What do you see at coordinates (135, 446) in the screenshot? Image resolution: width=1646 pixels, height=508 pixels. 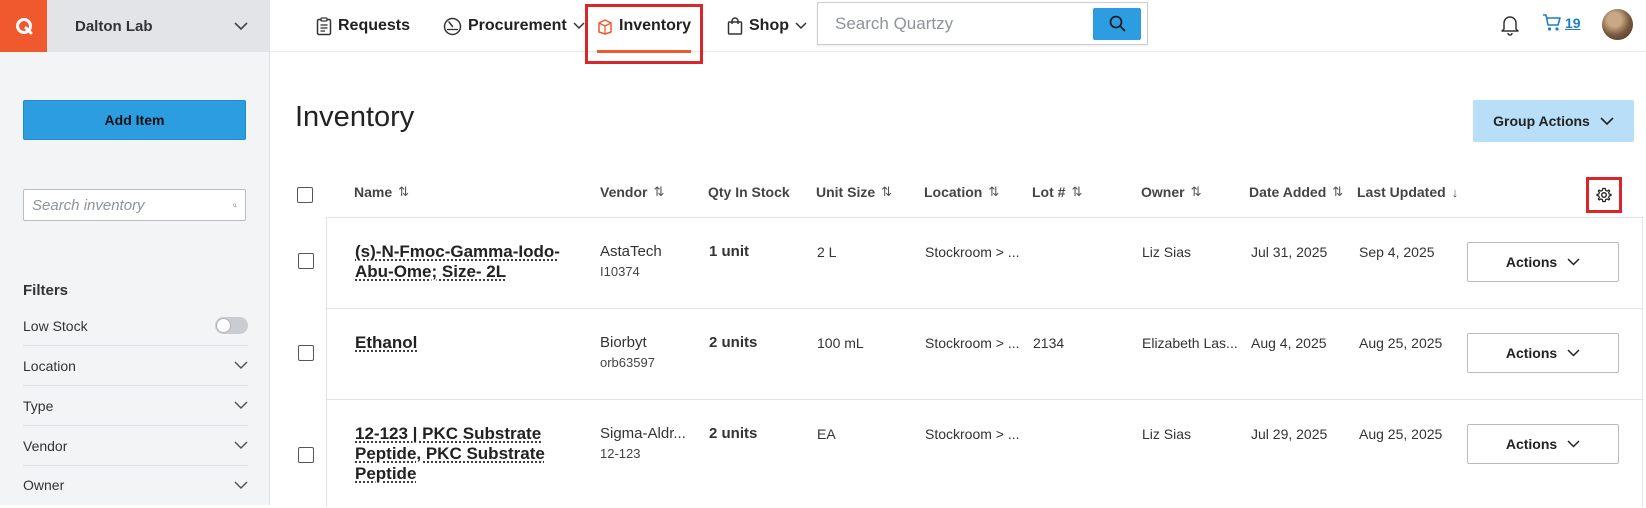 I see `filter-vendor: Vendor` at bounding box center [135, 446].